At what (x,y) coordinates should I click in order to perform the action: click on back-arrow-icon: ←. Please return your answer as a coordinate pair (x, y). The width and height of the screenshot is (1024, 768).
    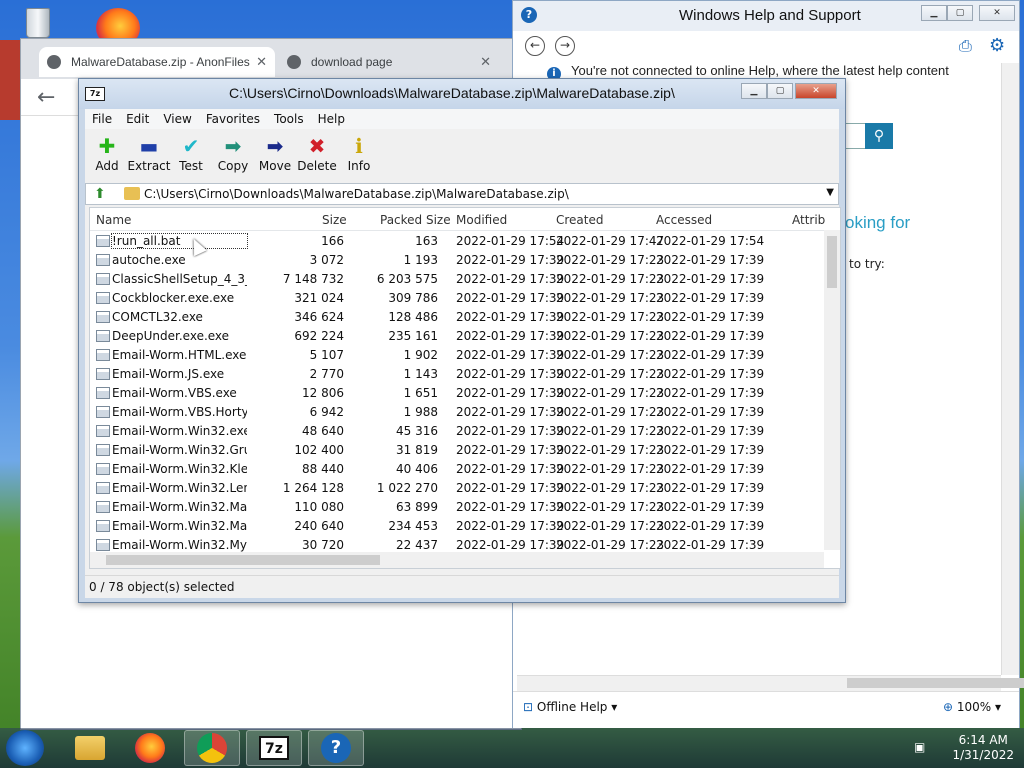
    Looking at the image, I should click on (46, 97).